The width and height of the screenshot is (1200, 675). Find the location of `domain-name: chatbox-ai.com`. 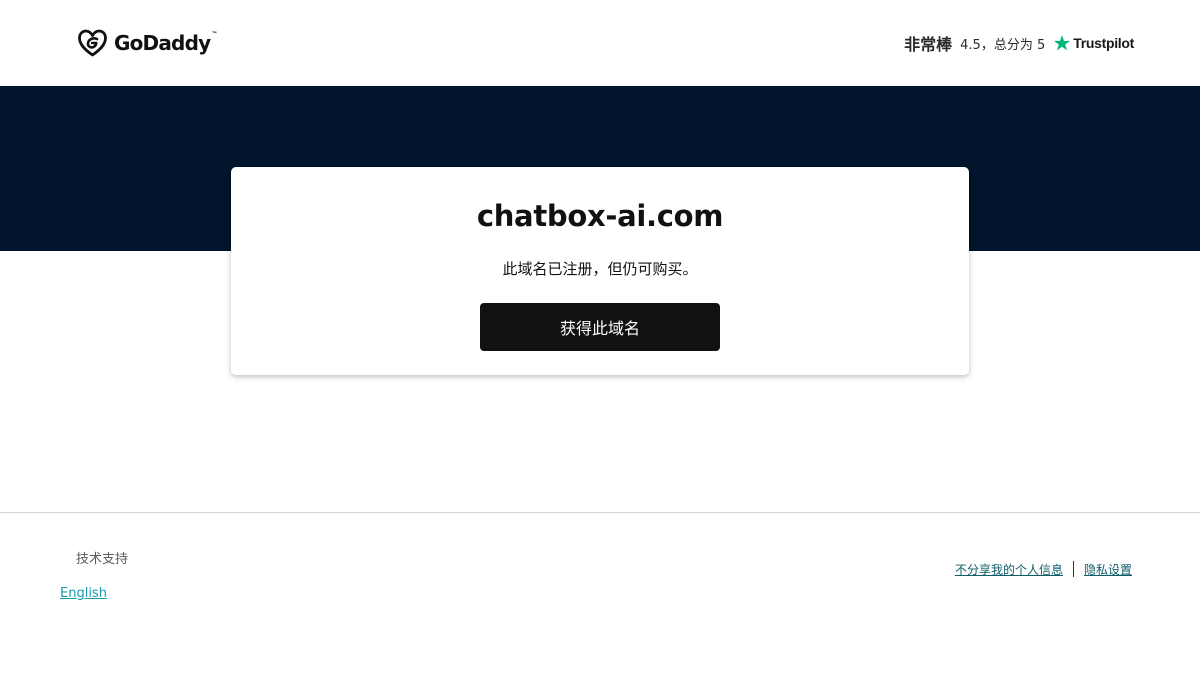

domain-name: chatbox-ai.com is located at coordinates (600, 216).